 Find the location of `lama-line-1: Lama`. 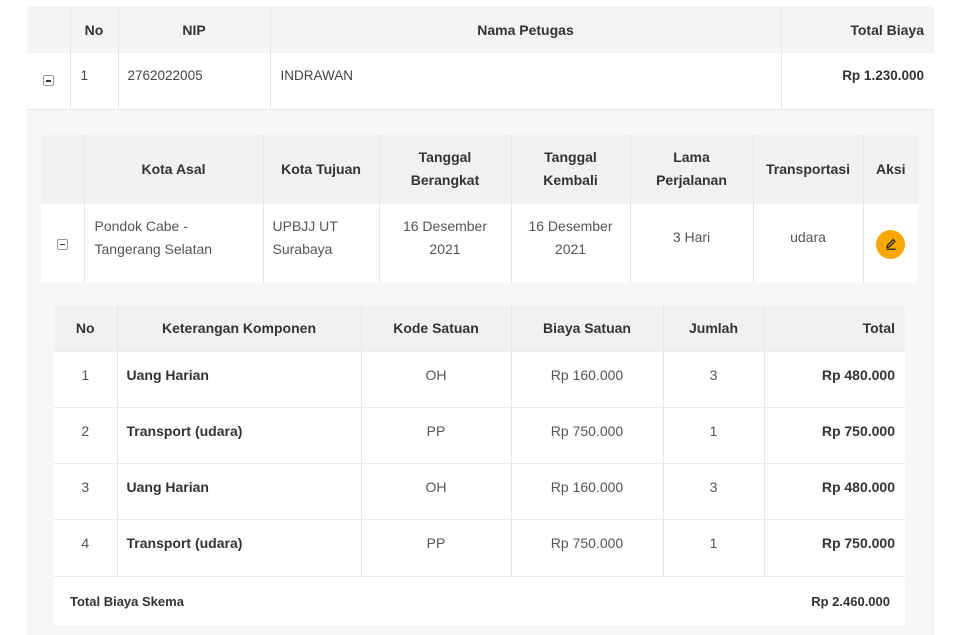

lama-line-1: Lama is located at coordinates (691, 157).